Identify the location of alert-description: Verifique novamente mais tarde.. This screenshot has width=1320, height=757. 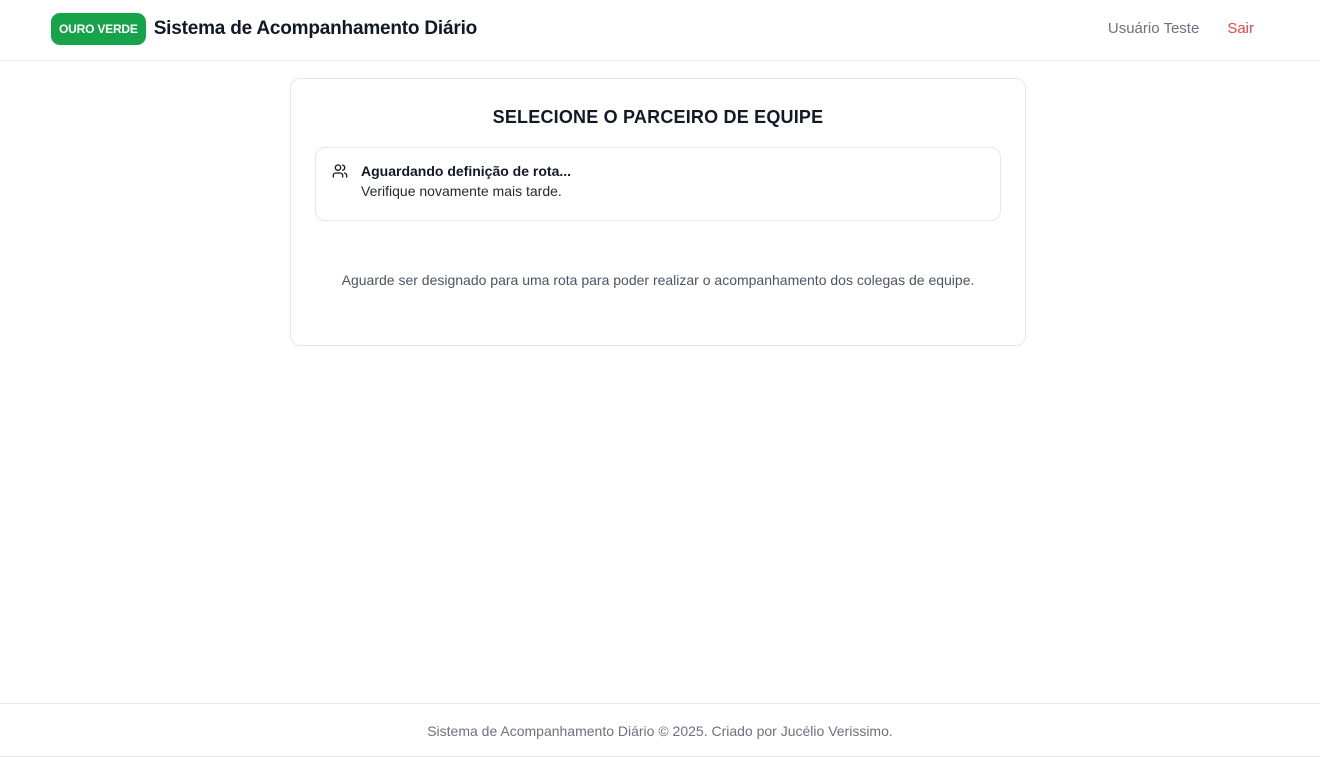
(461, 191).